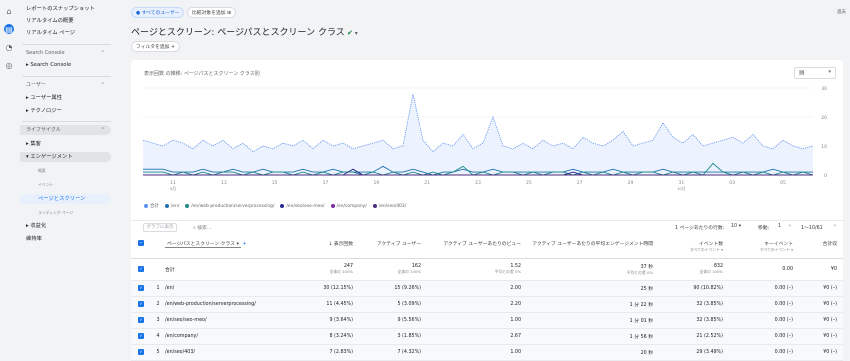 The image size is (850, 361). I want to click on legend-item: /en/seo/seo-meo/, so click(302, 206).